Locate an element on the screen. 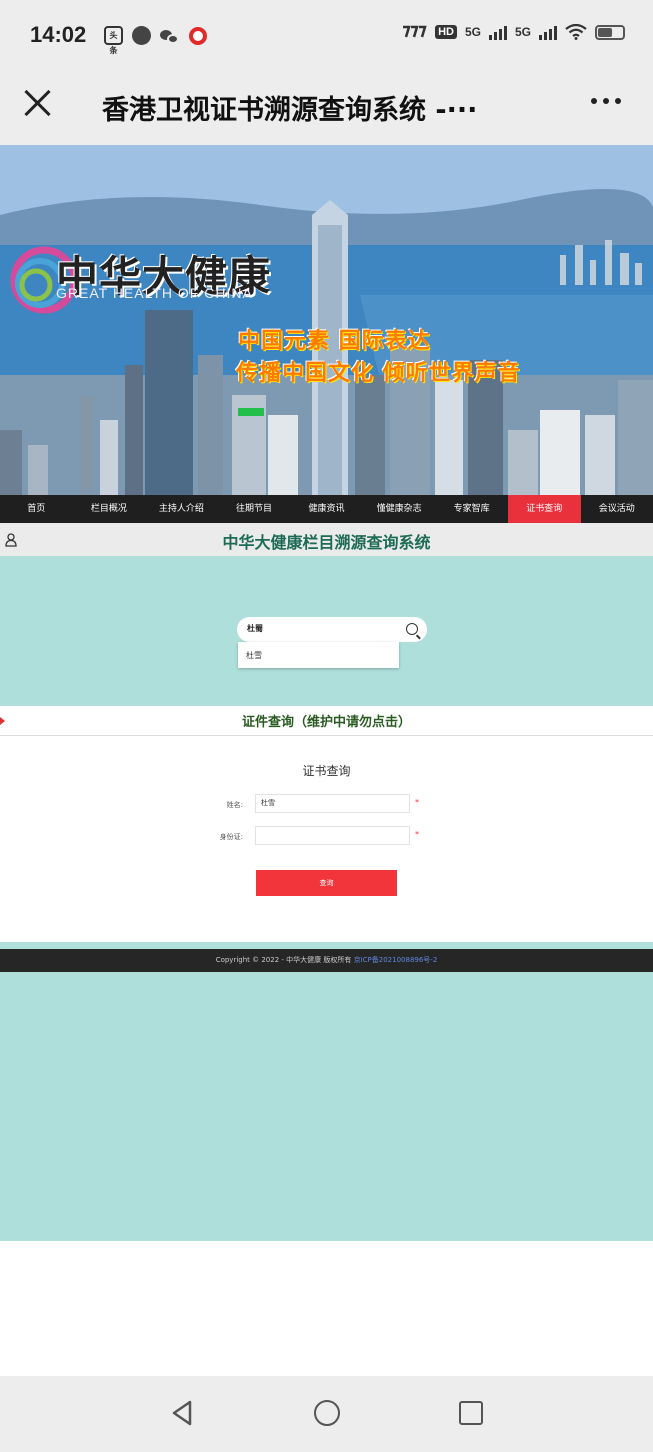 The width and height of the screenshot is (653, 1452). footer-copyright: Copyright © 2022 - 中华大健康 版权所有 is located at coordinates (283, 960).